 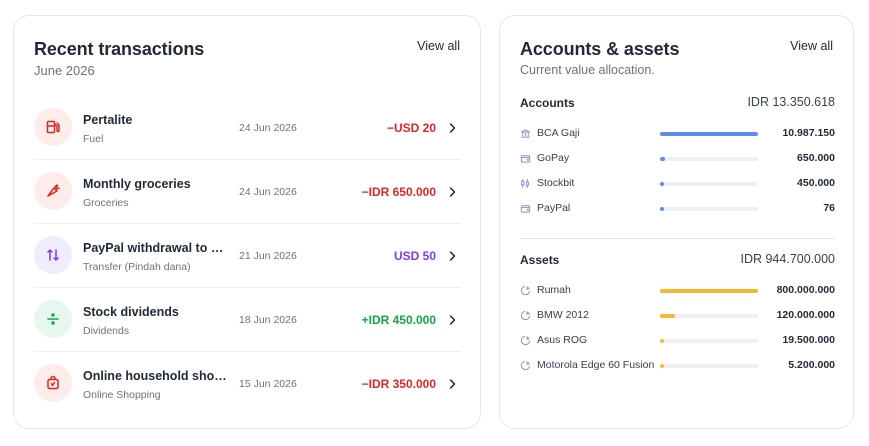 I want to click on account-row: PayPal 76, so click(x=677, y=209).